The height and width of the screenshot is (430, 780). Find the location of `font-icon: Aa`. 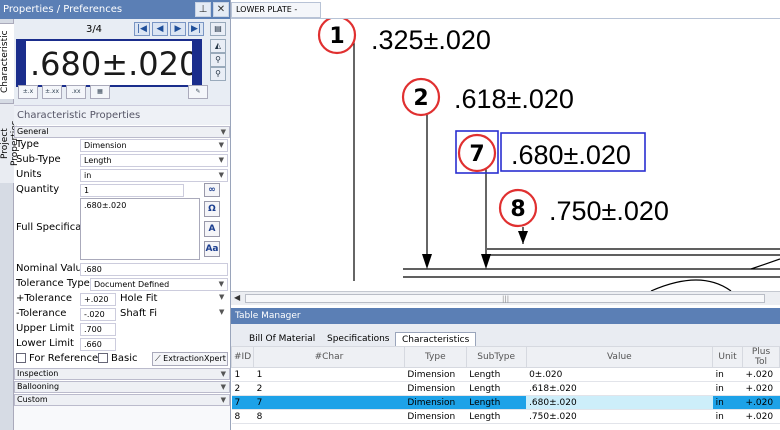

font-icon: Aa is located at coordinates (212, 249).